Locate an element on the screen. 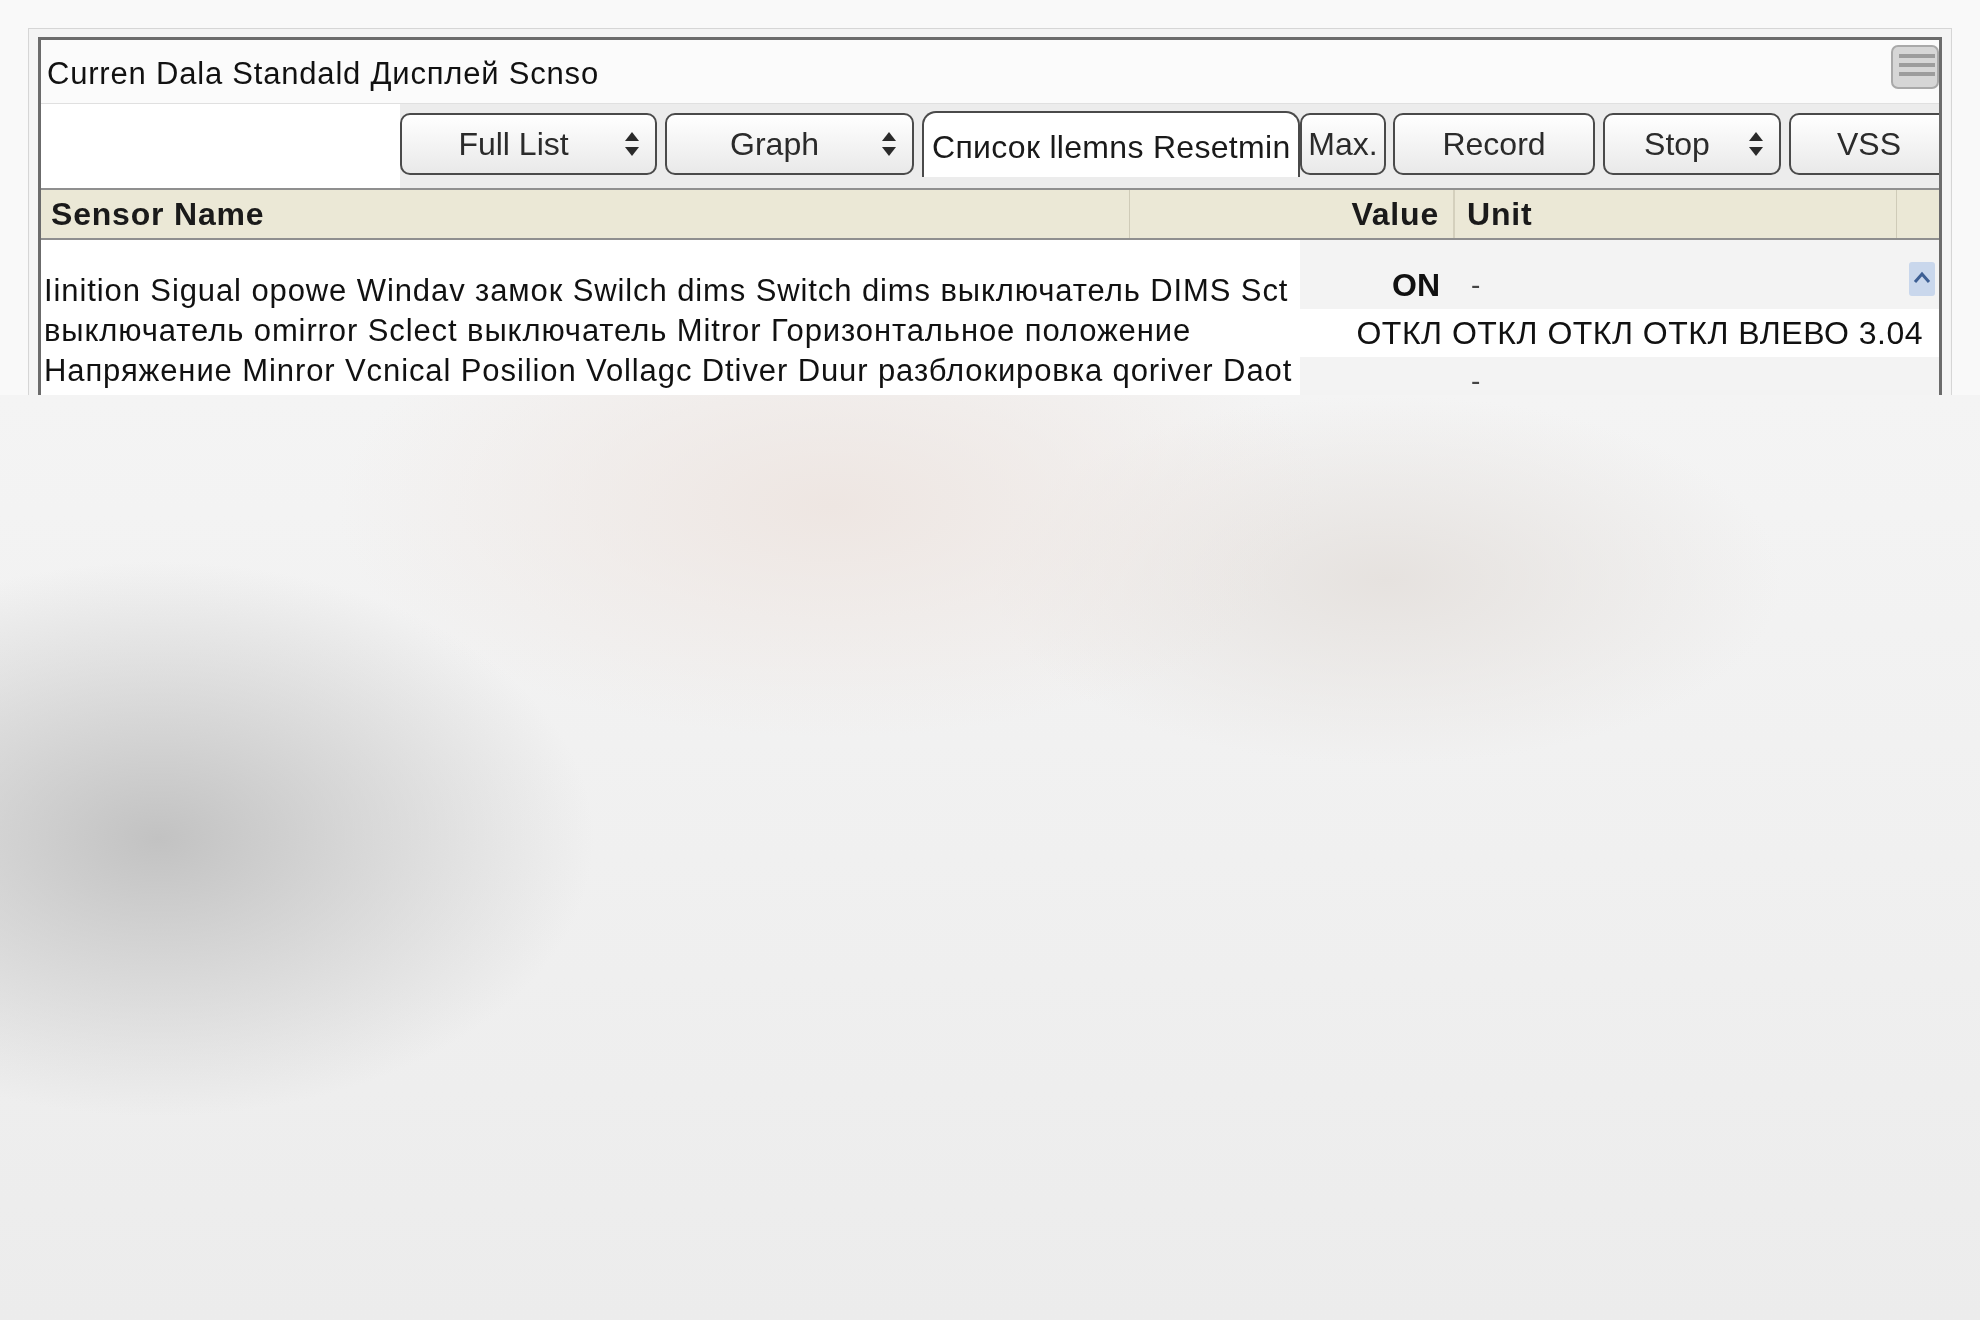 The width and height of the screenshot is (1980, 1320). sensor-name-text: выключатель omirror Sclect выключатель Mitror Горизонтальное положение is located at coordinates (618, 330).